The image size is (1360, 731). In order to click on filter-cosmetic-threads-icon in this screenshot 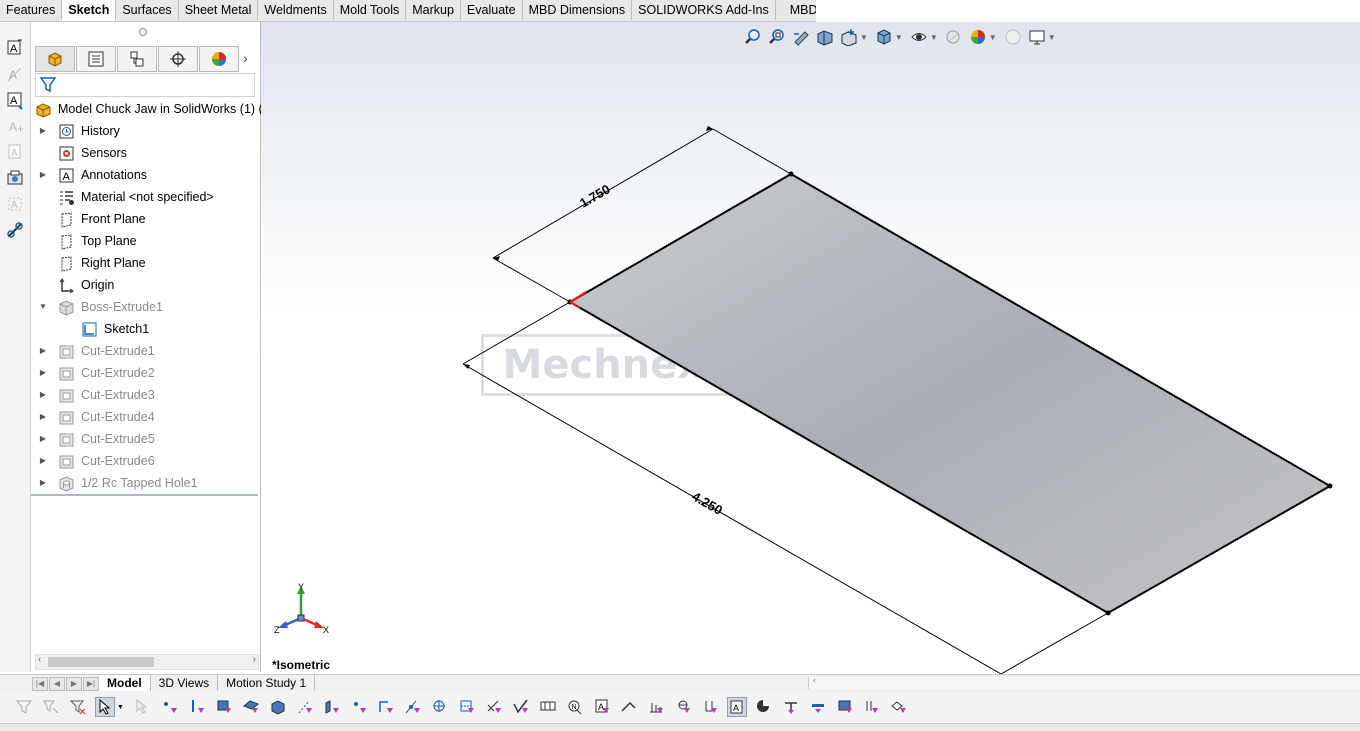, I will do `click(710, 707)`.